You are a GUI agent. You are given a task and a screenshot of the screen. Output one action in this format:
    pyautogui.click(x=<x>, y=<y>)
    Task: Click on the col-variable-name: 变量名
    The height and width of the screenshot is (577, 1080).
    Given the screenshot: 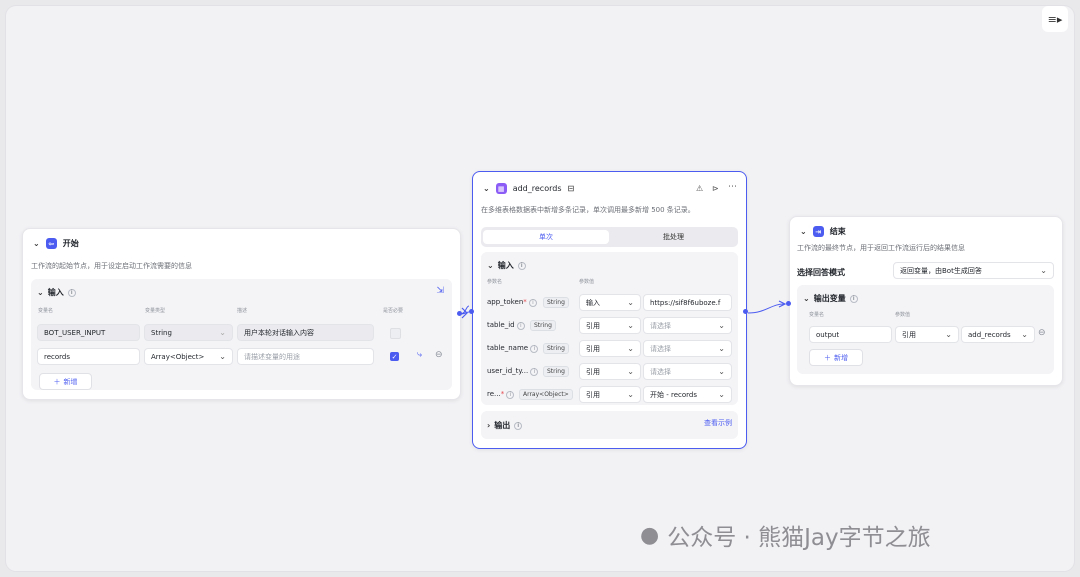 What is the action you would take?
    pyautogui.click(x=817, y=315)
    